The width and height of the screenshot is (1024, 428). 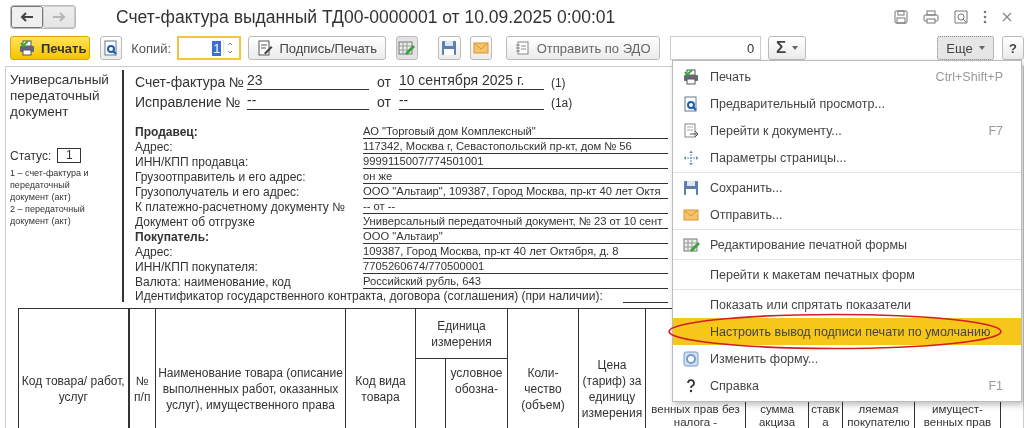 What do you see at coordinates (847, 331) in the screenshot?
I see `menu-item: Настроить вывод подписи печати по умолчанию` at bounding box center [847, 331].